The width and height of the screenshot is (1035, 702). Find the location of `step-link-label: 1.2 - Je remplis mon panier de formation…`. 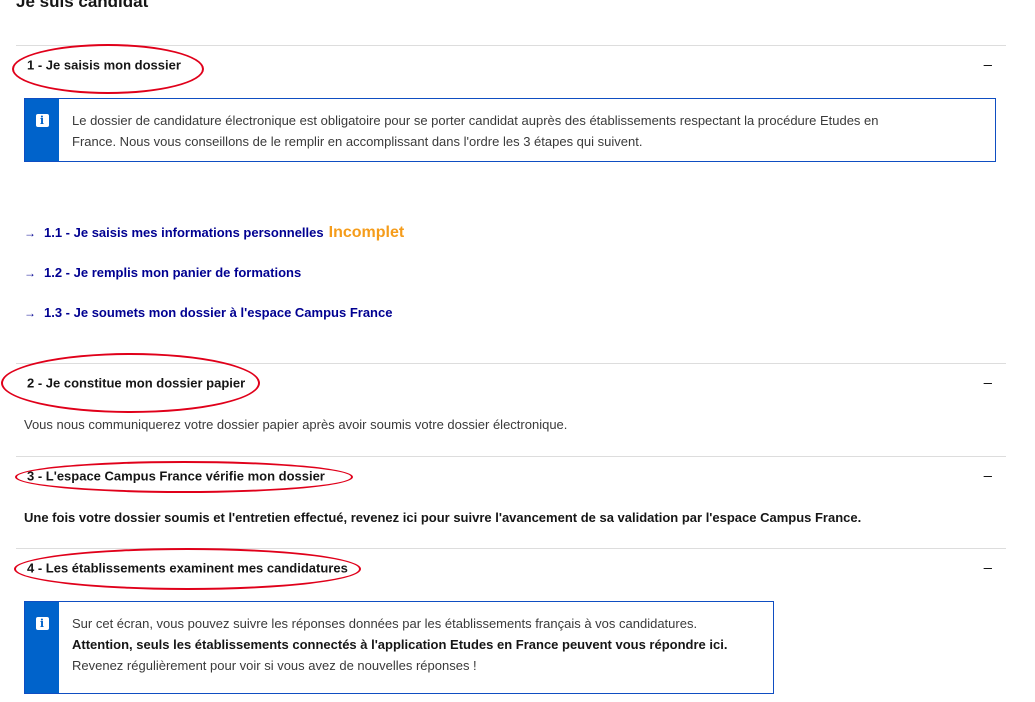

step-link-label: 1.2 - Je remplis mon panier de formation… is located at coordinates (173, 272).